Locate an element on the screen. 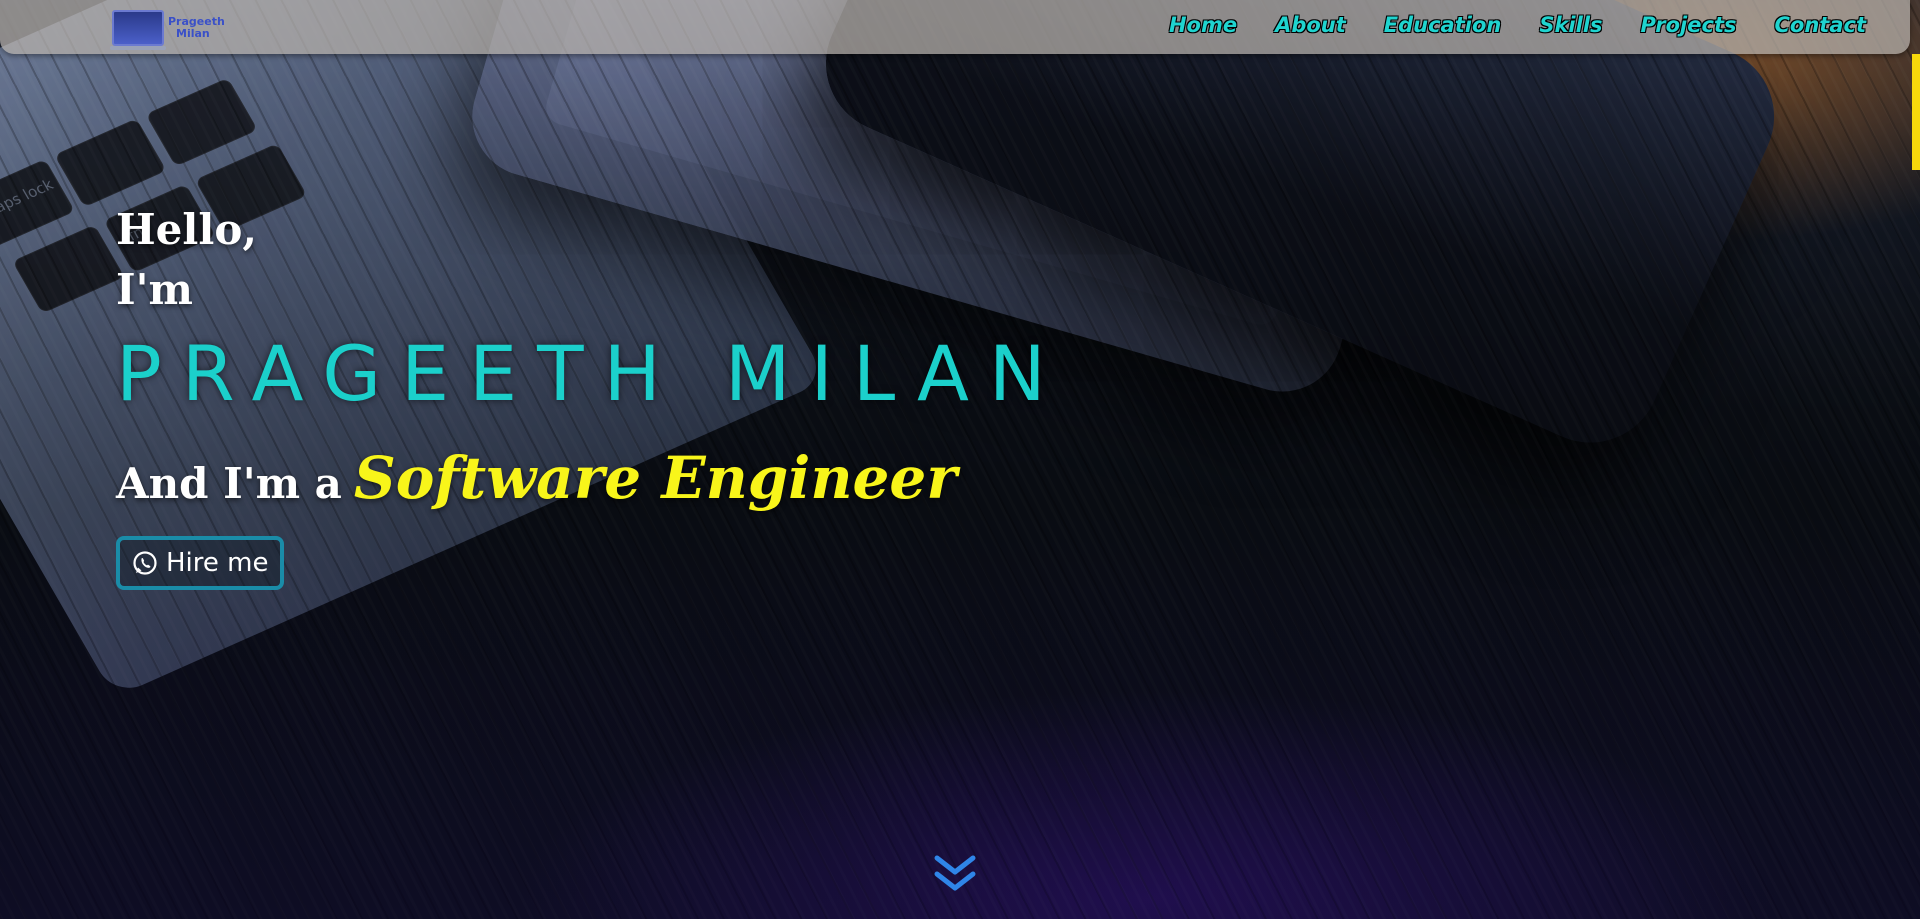 The height and width of the screenshot is (919, 1920). double-chevron-down-icon is located at coordinates (955, 874).